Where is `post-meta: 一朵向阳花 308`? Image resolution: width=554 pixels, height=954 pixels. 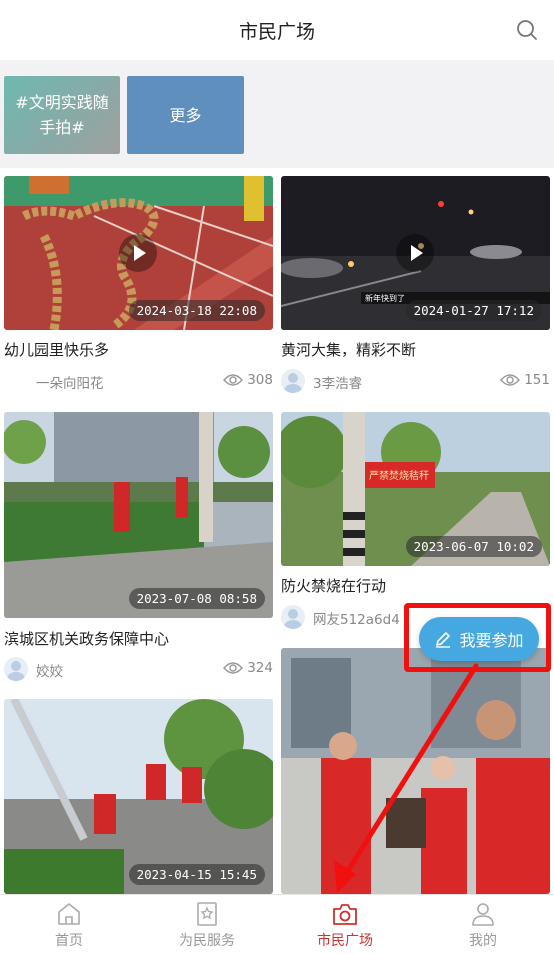 post-meta: 一朵向阳花 308 is located at coordinates (138, 381).